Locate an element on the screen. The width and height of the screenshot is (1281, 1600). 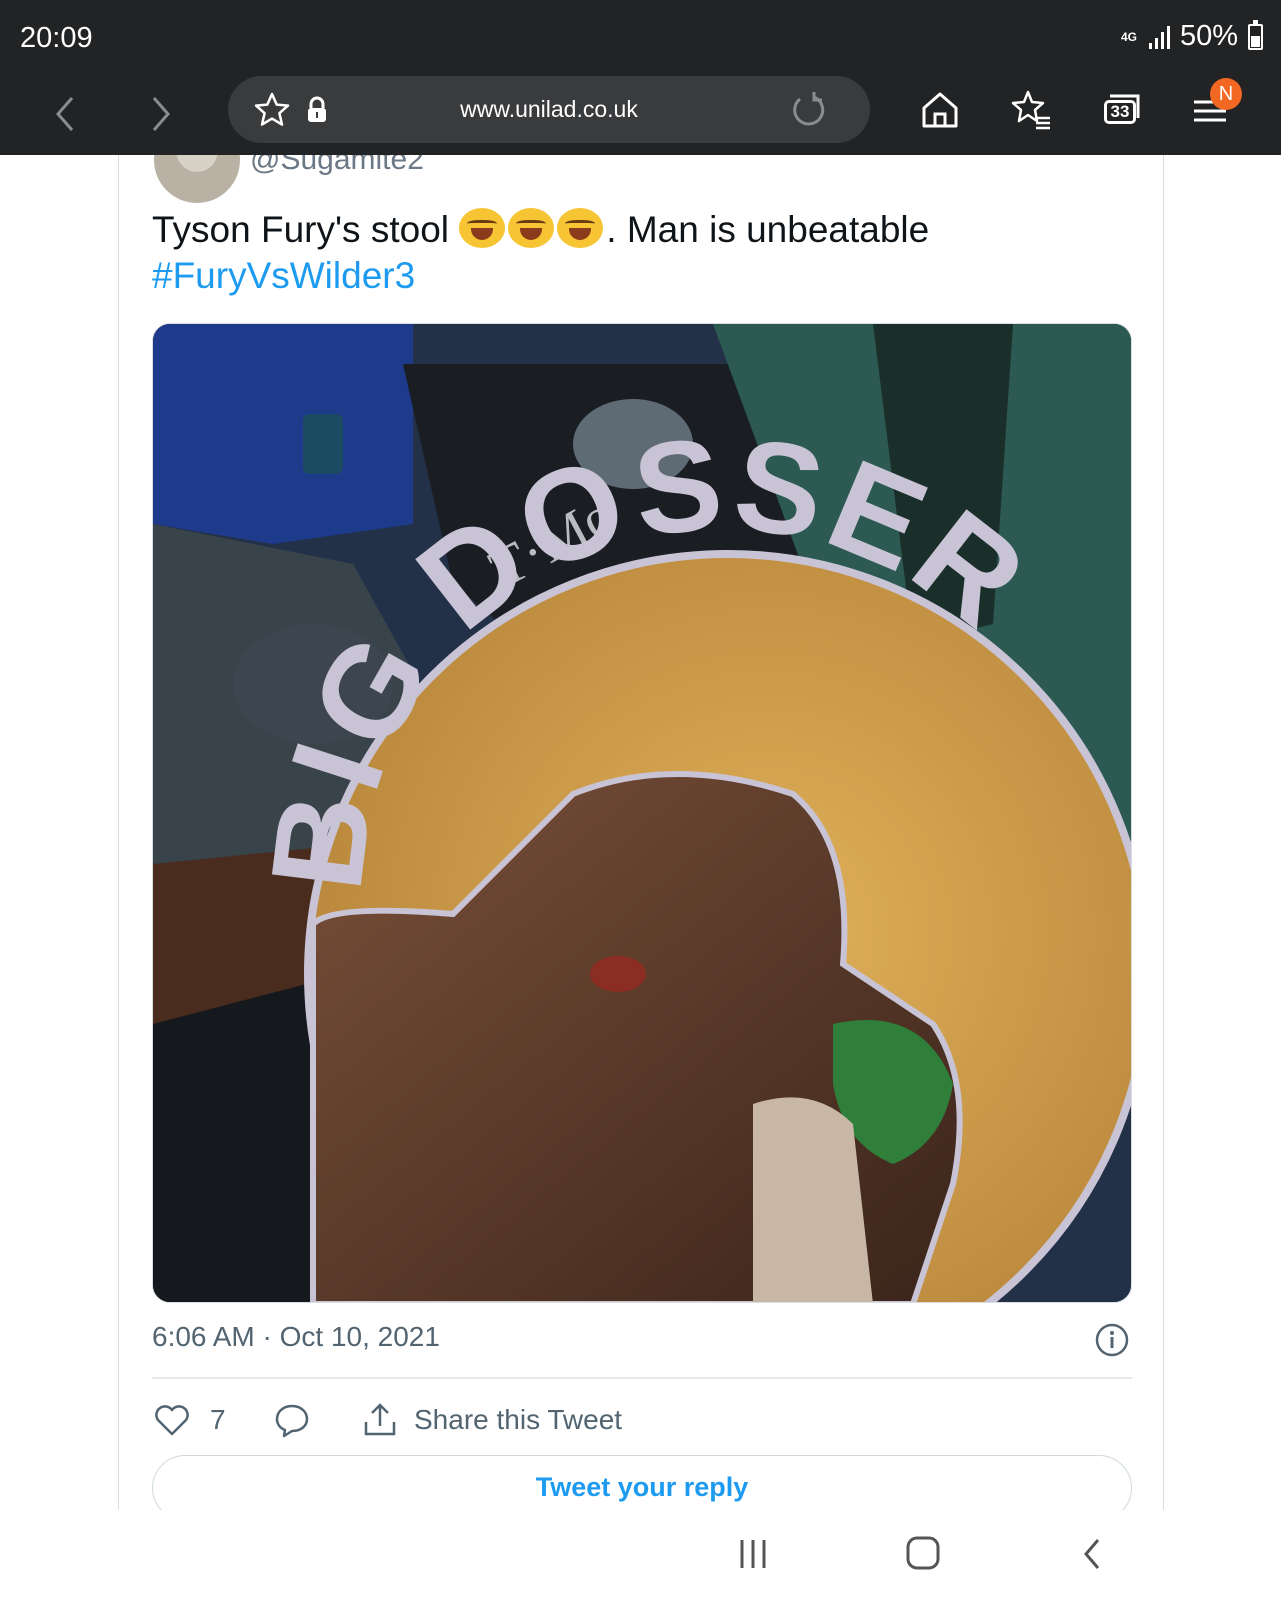
network-type-label: 4G is located at coordinates (1128, 36).